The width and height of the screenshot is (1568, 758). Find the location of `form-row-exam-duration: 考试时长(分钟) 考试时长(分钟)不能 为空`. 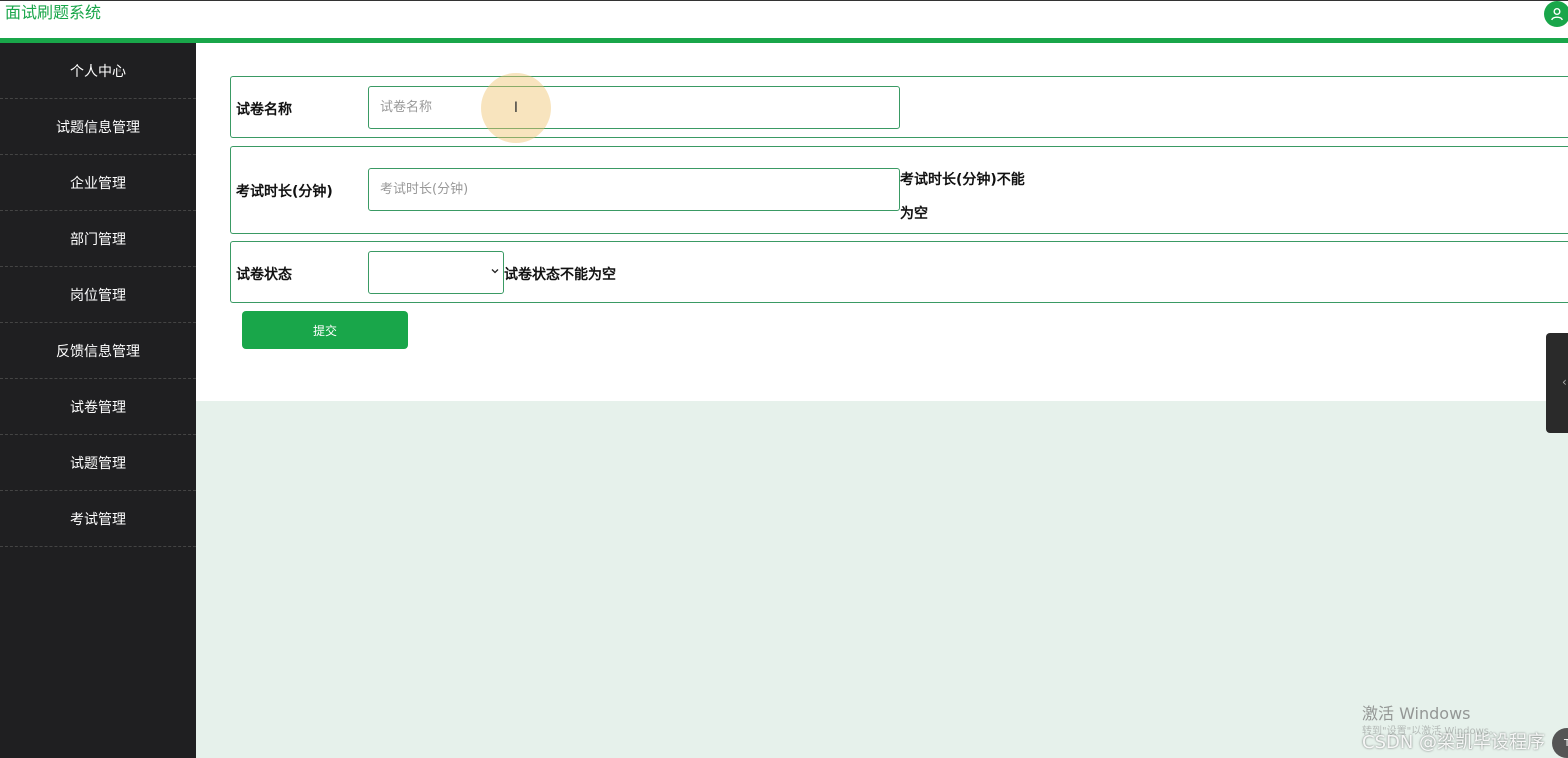

form-row-exam-duration: 考试时长(分钟) 考试时长(分钟)不能 为空 is located at coordinates (899, 190).